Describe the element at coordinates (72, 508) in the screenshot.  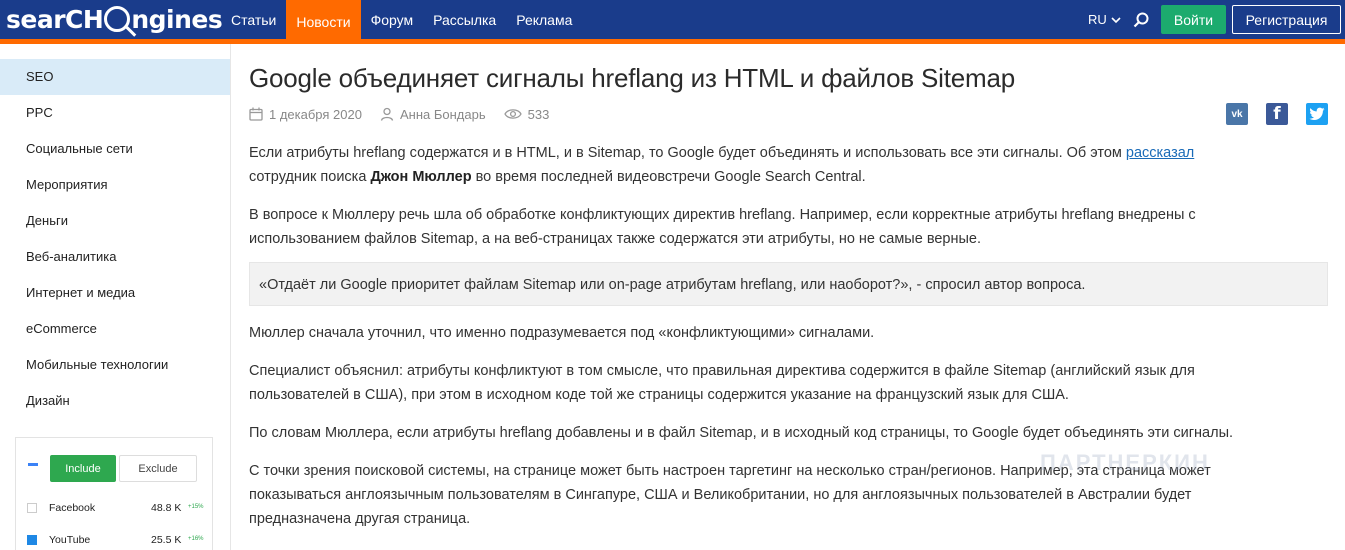
I see `source-name: Facebook` at that location.